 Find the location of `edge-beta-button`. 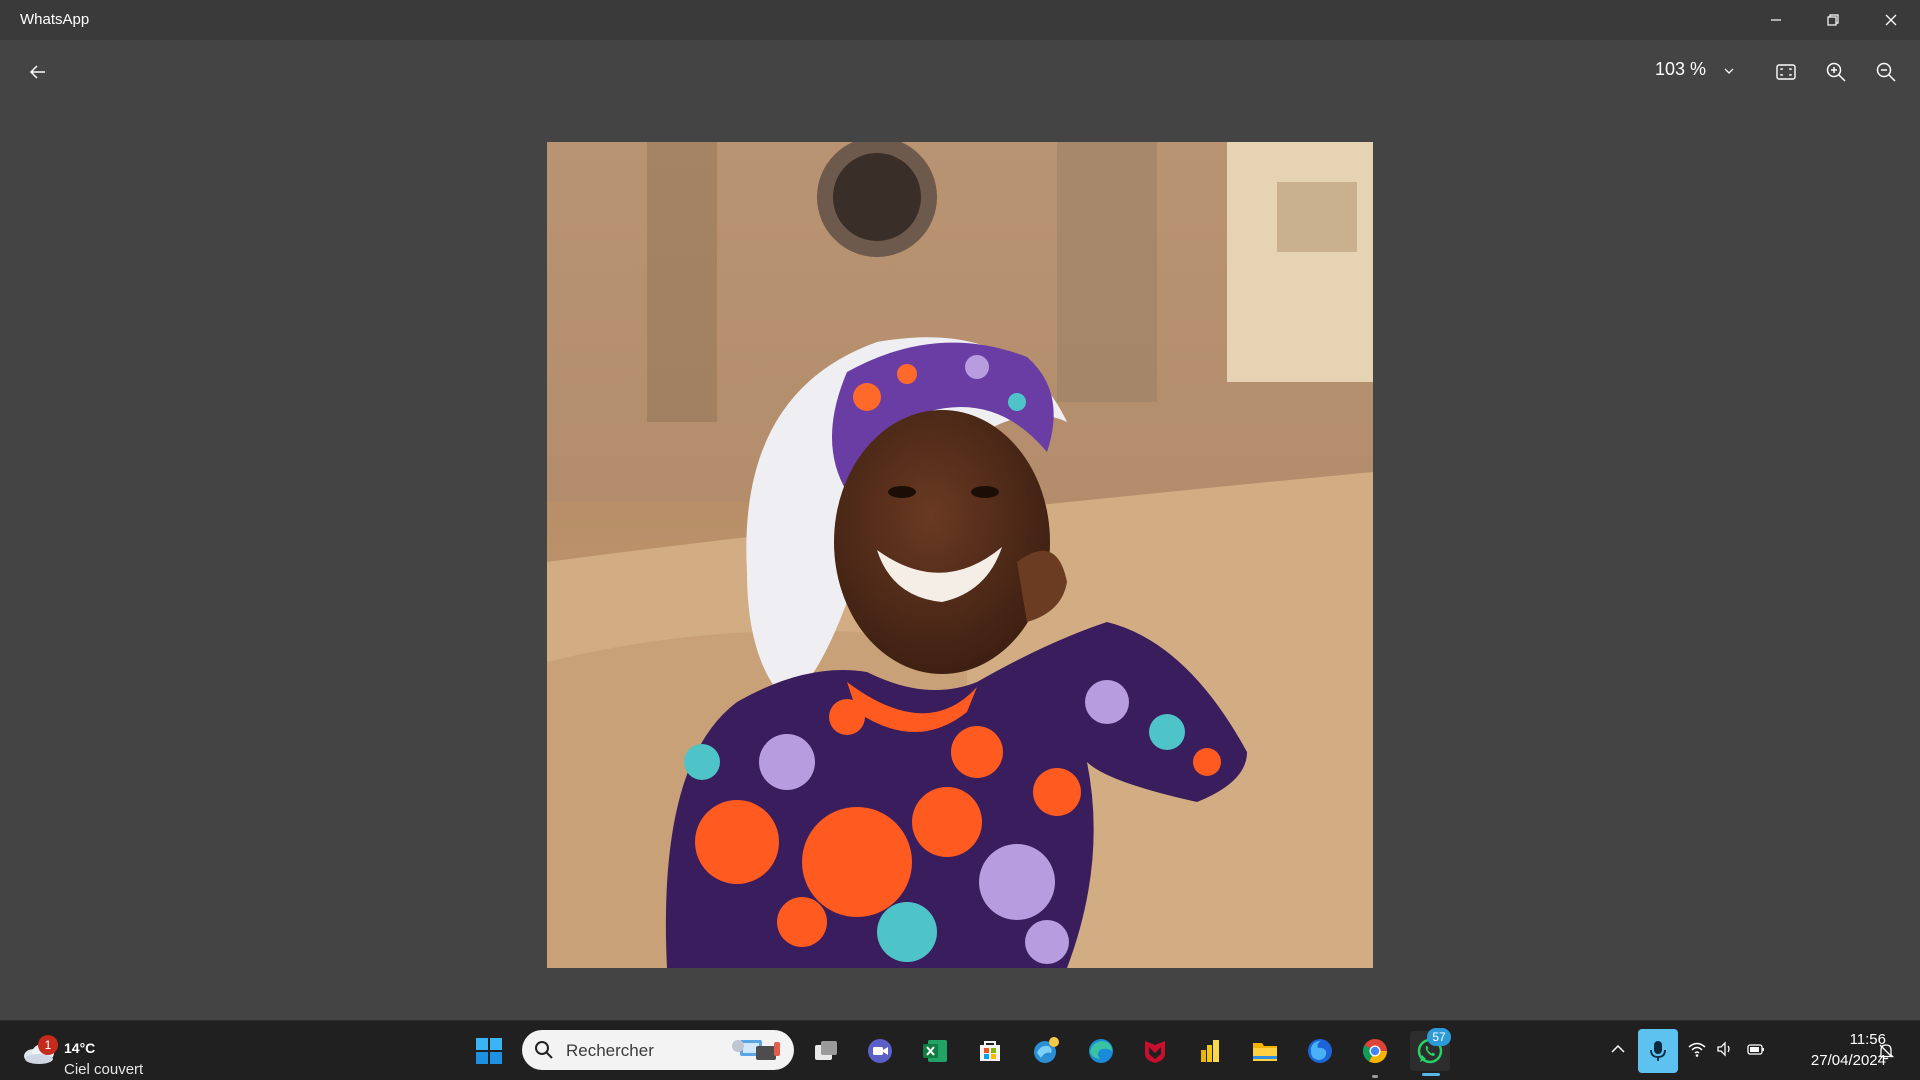

edge-beta-button is located at coordinates (1046, 1051).